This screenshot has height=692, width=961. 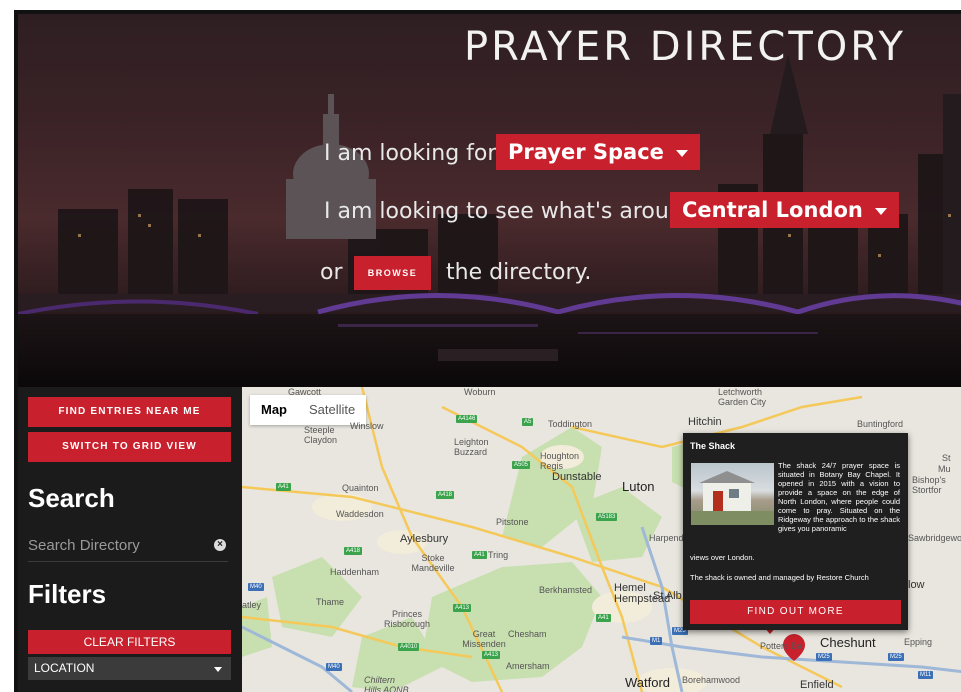 What do you see at coordinates (946, 458) in the screenshot?
I see `town-label: St` at bounding box center [946, 458].